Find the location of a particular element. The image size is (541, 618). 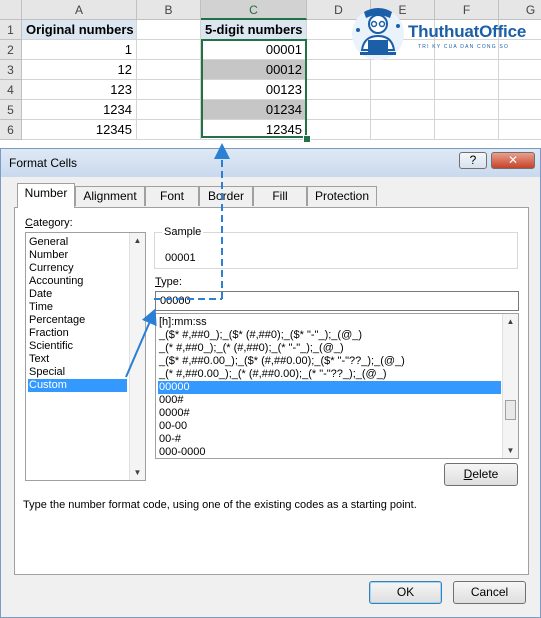

format-code-item: 000# is located at coordinates (329, 400).